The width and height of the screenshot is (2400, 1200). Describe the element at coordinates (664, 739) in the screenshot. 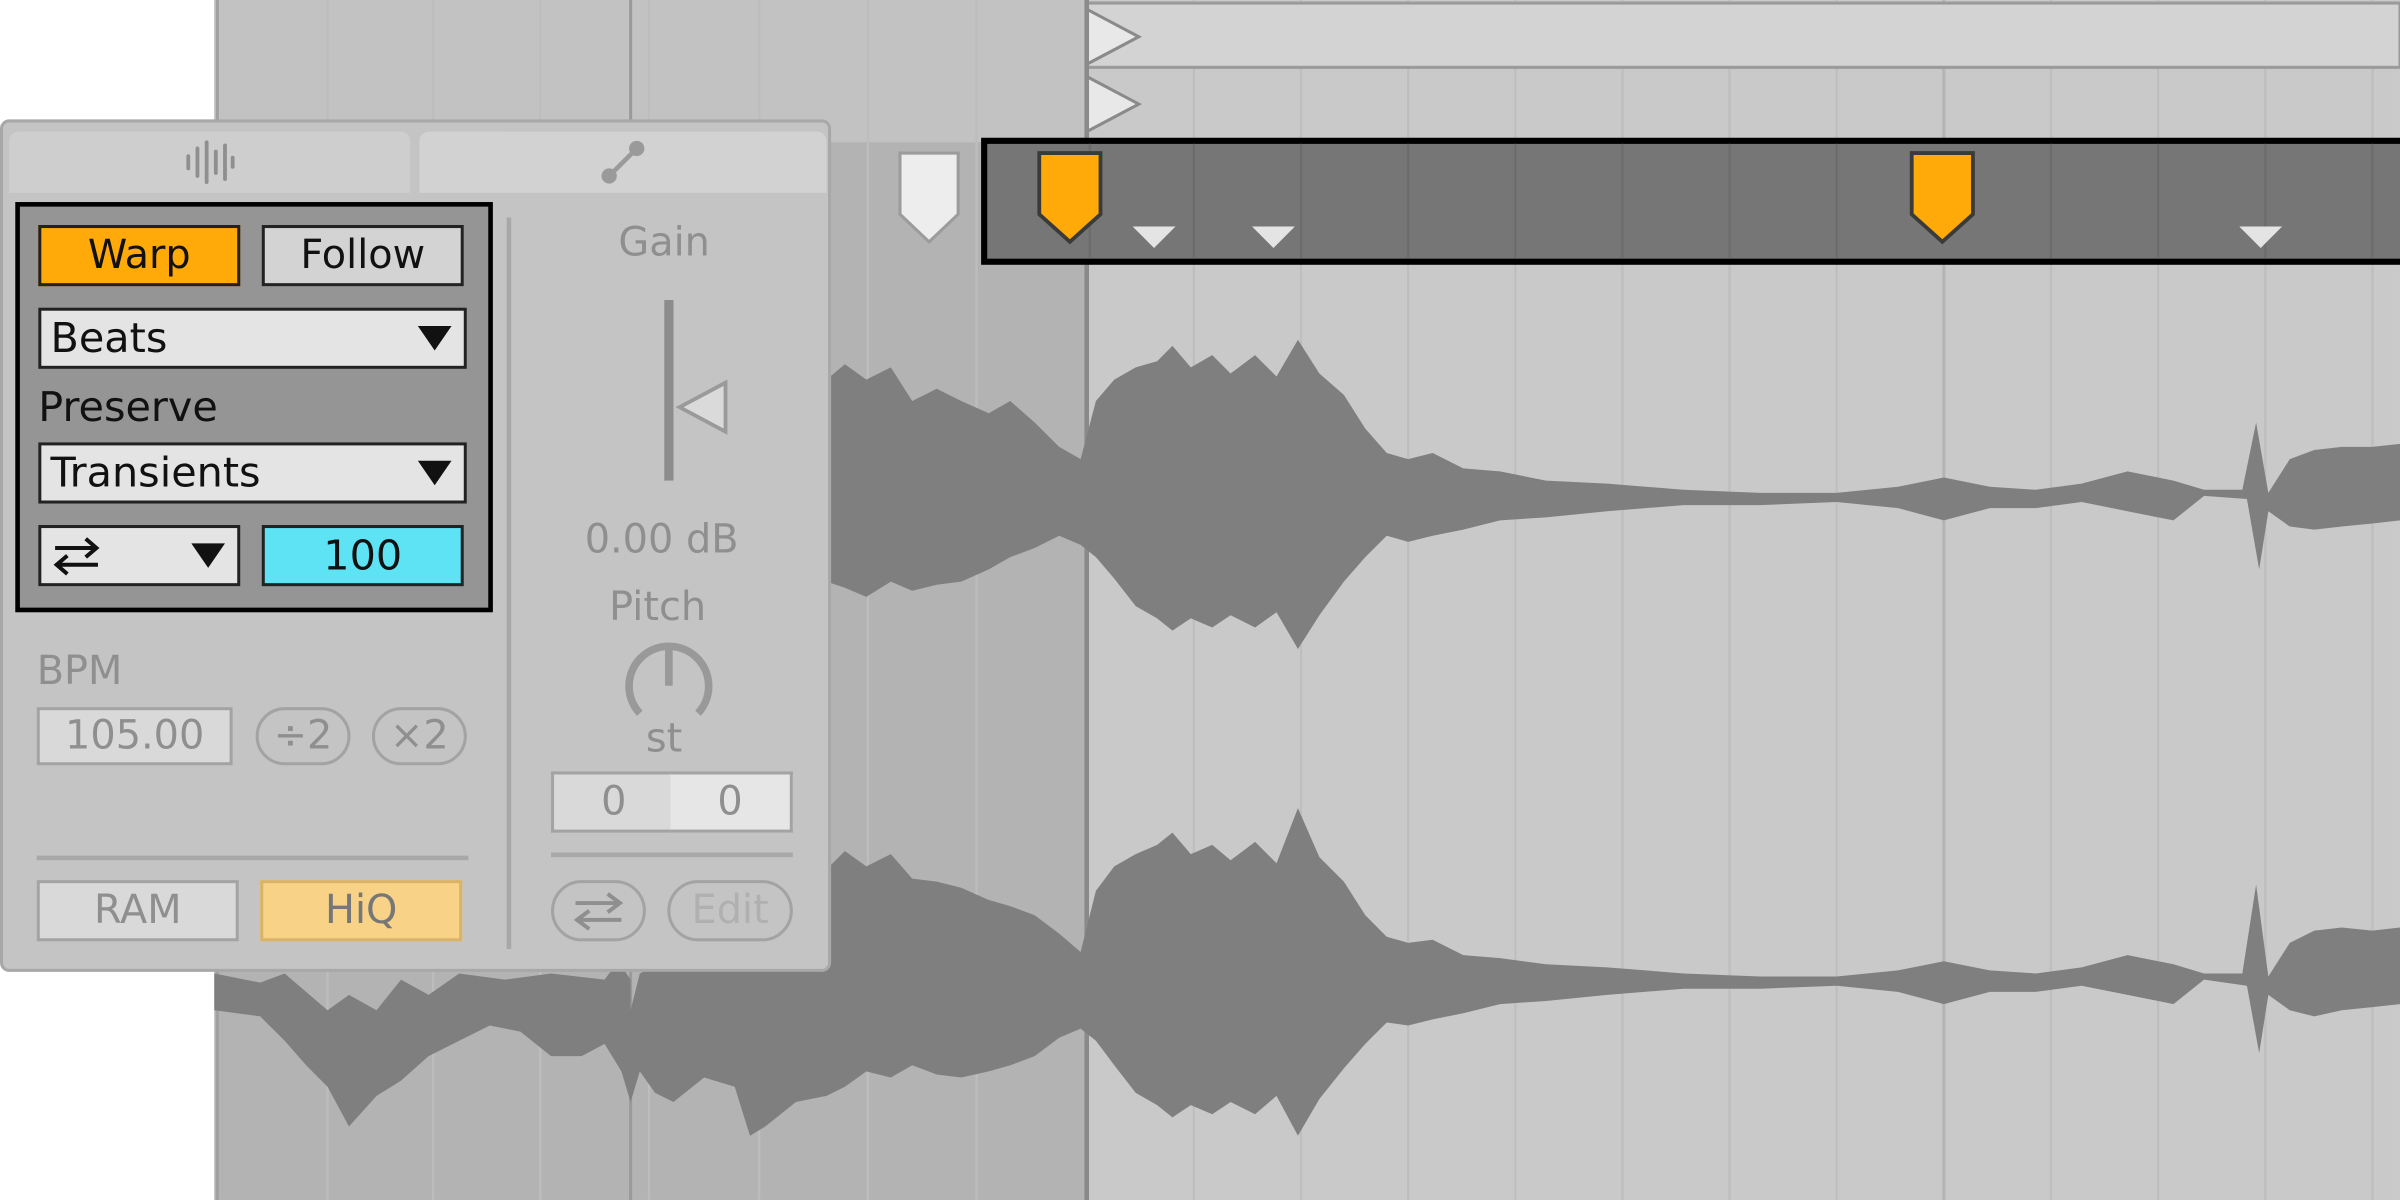

I see `pitch-unit-label: st` at that location.